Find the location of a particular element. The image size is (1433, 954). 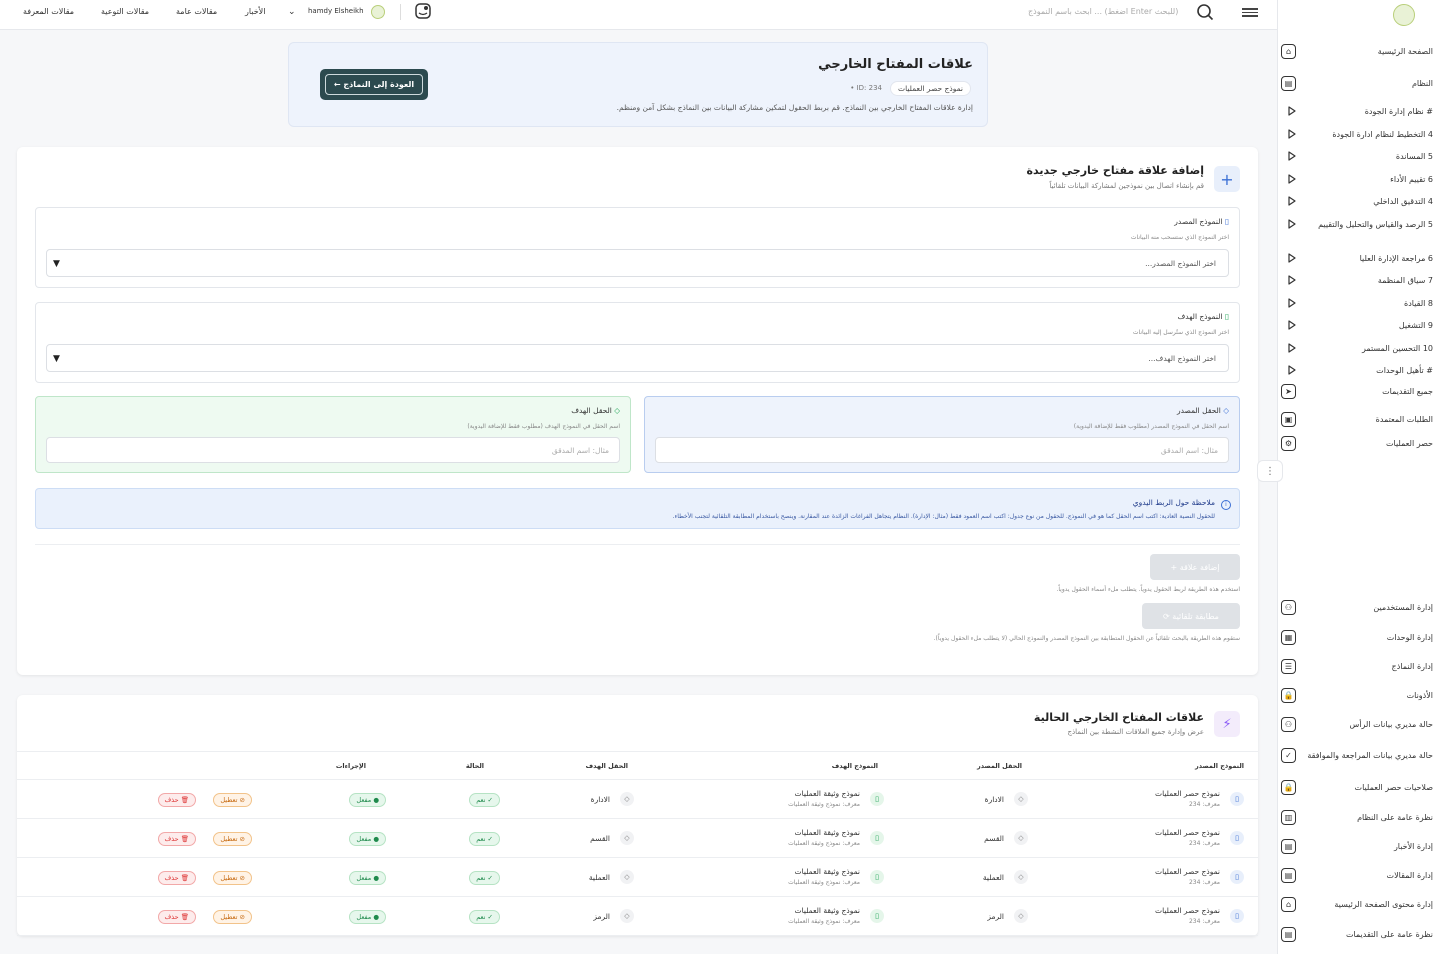

sidebar-item: 8 القيادة is located at coordinates (1355, 303).